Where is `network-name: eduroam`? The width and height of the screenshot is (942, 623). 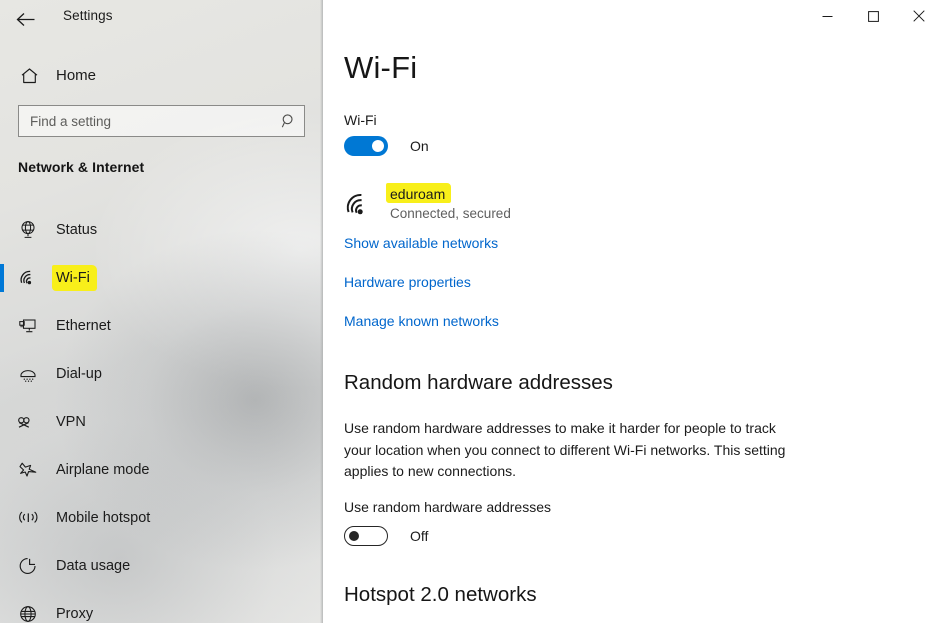
network-name: eduroam is located at coordinates (419, 193).